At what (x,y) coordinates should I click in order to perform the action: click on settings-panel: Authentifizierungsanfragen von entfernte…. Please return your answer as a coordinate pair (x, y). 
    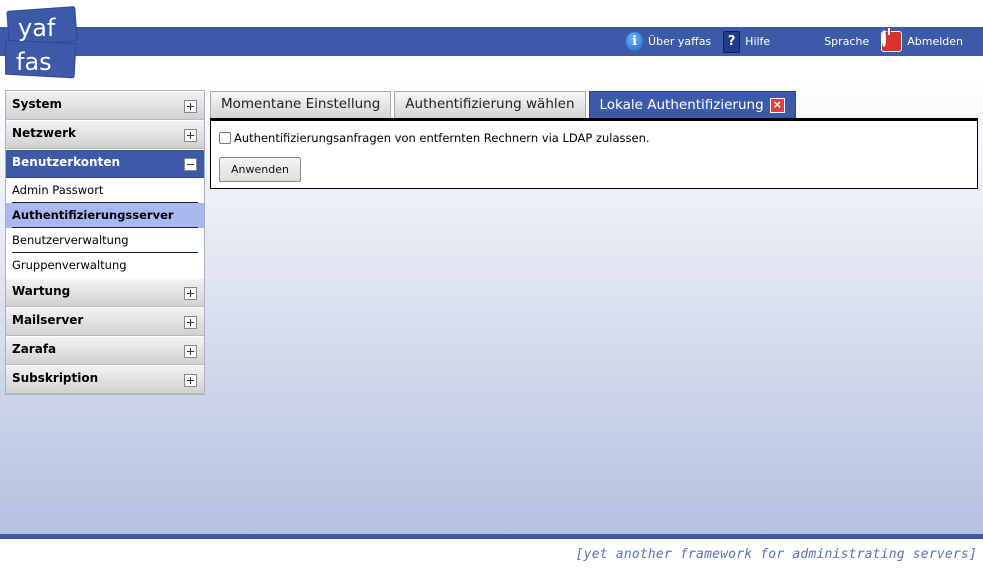
    Looking at the image, I should click on (594, 155).